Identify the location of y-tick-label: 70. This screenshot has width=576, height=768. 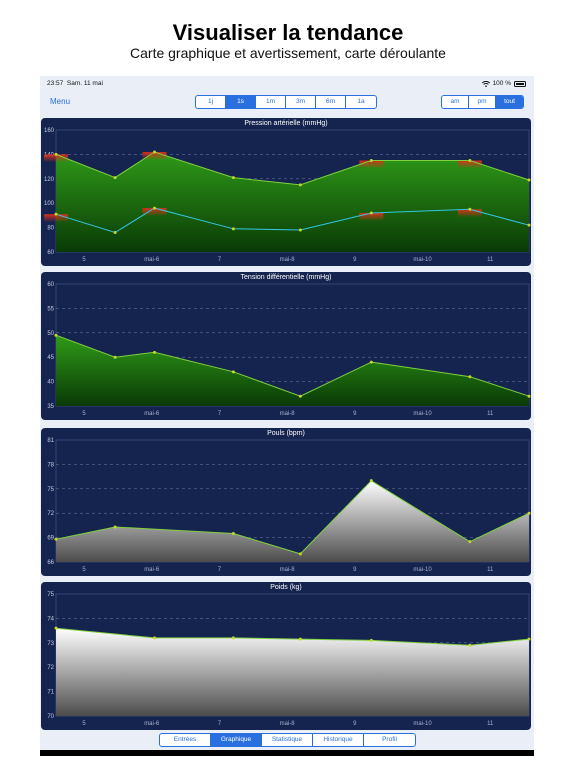
(50, 717).